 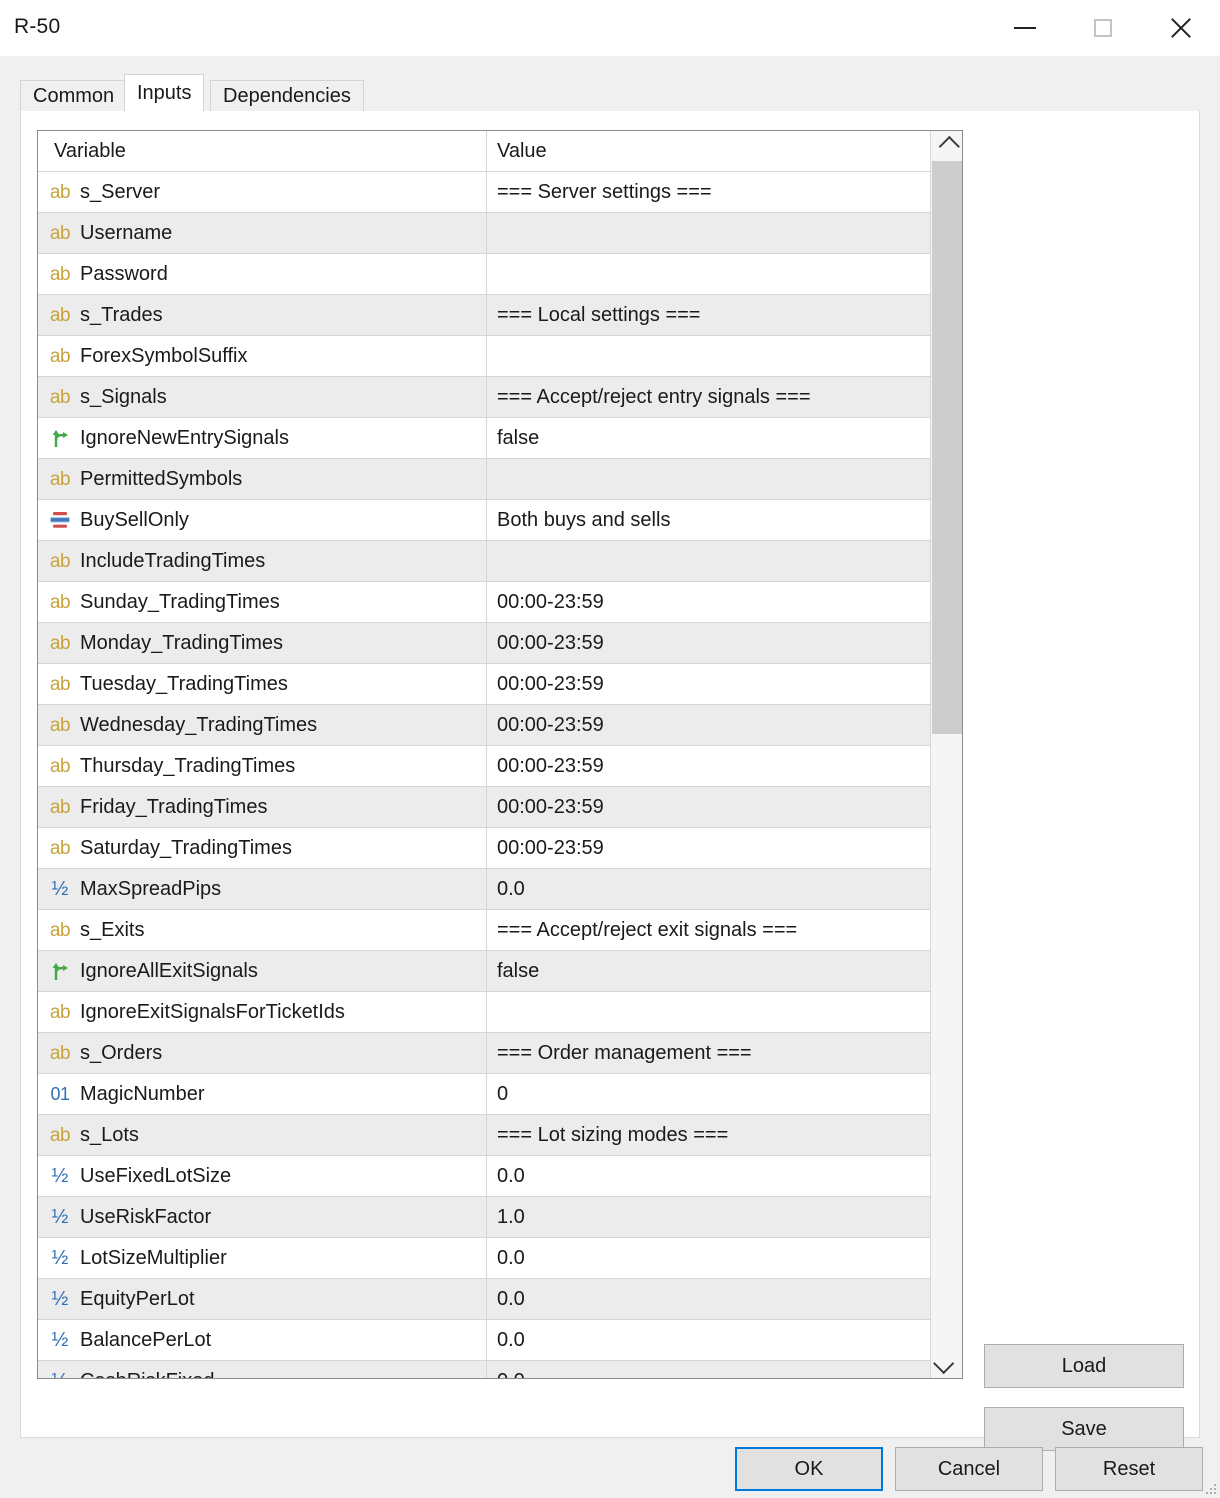 I want to click on table-row: ½ UseRiskFactor 1.0, so click(x=484, y=1217).